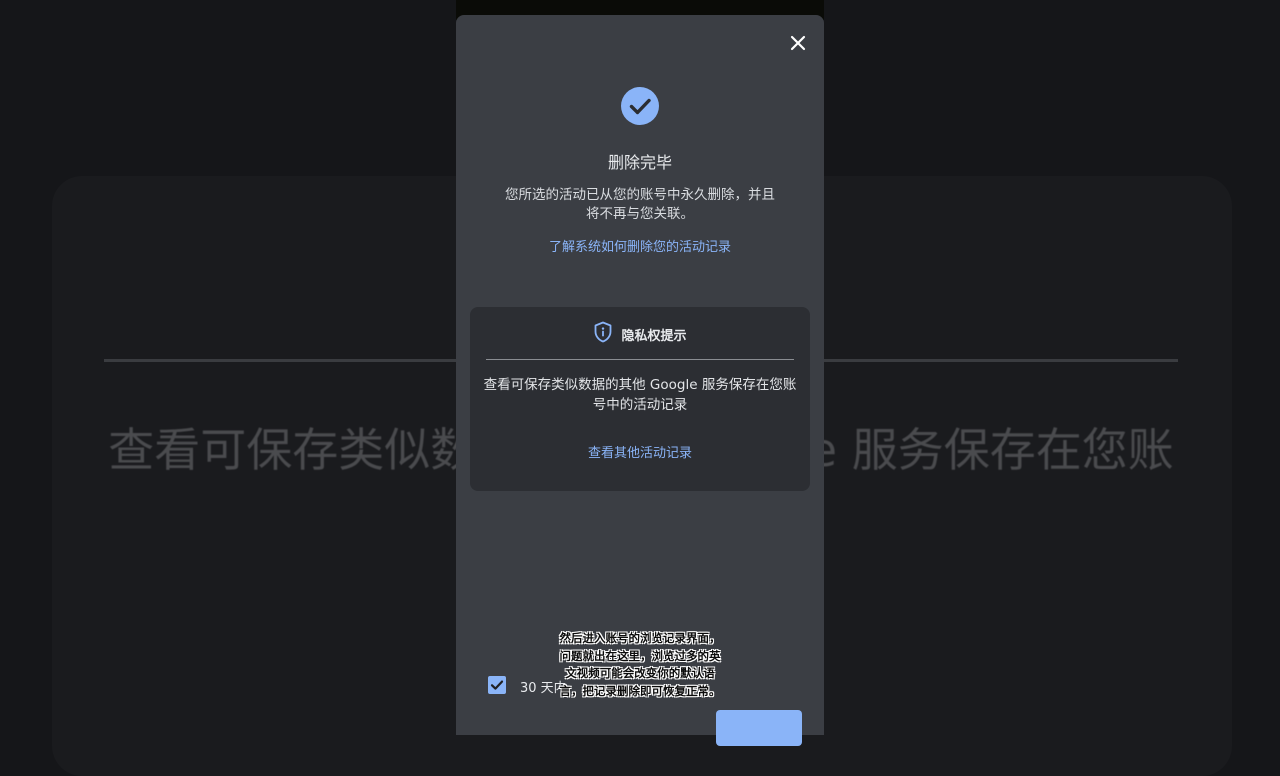 The image size is (1280, 776). Describe the element at coordinates (640, 359) in the screenshot. I see `privacy-card-divider` at that location.